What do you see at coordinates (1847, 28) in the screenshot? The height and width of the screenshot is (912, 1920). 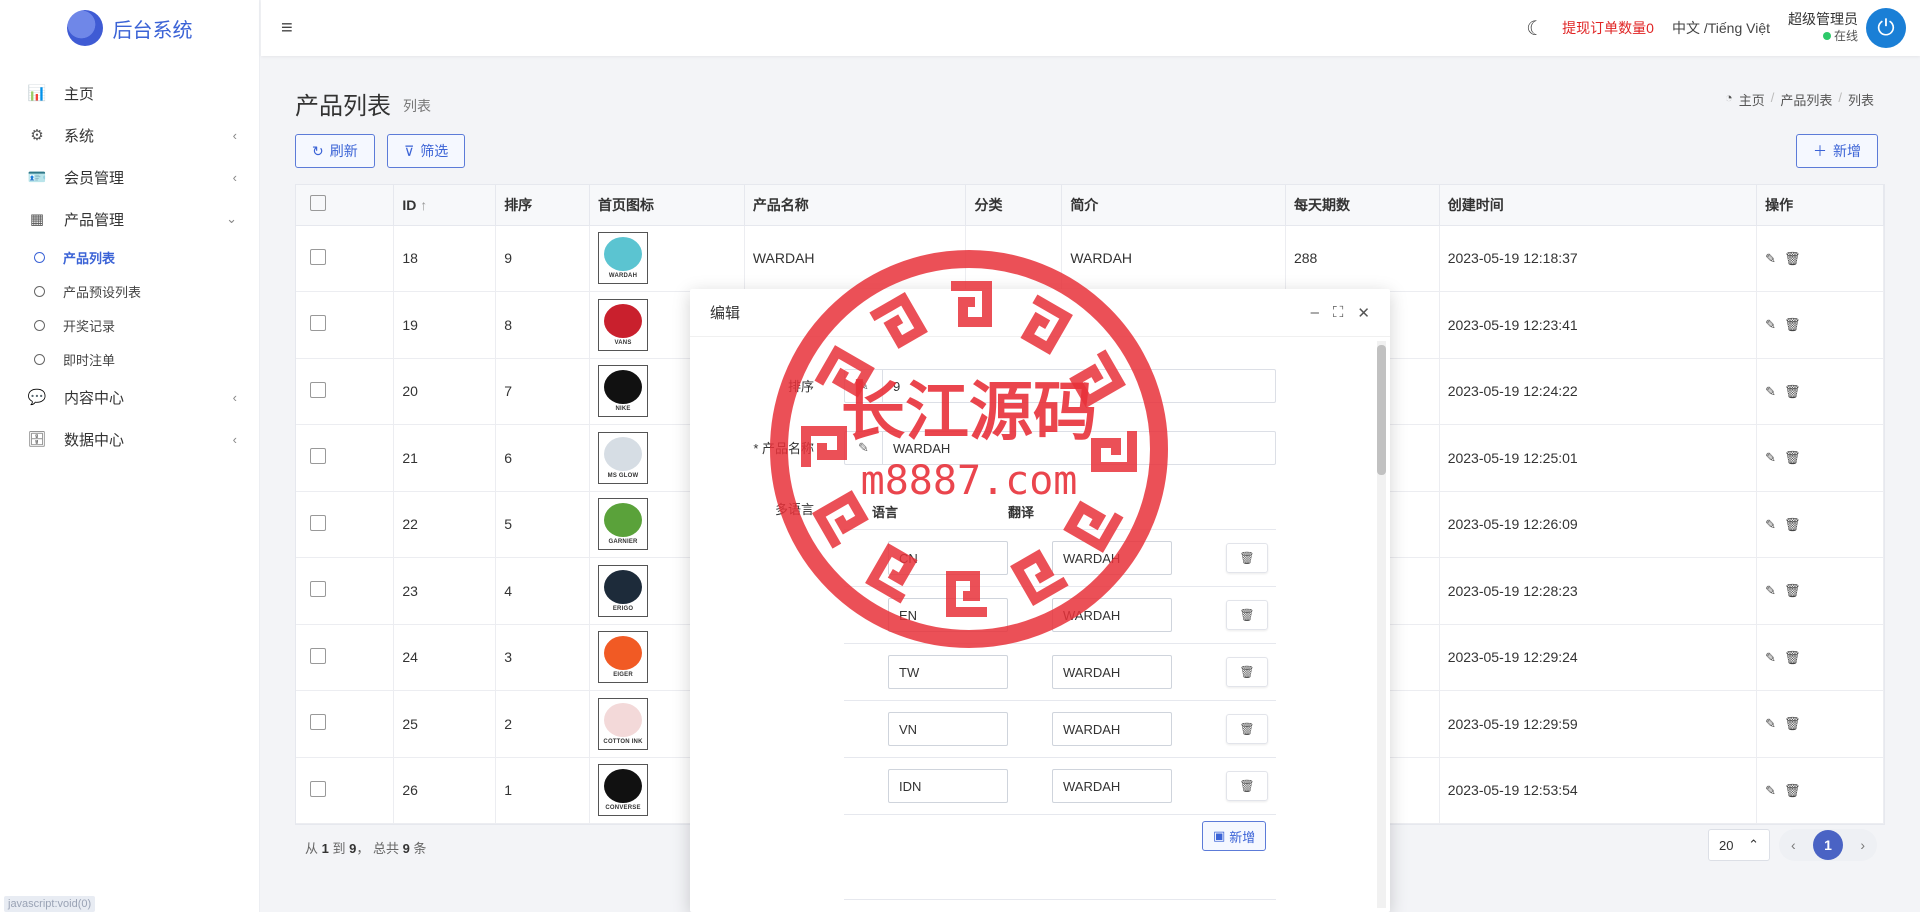 I see `user-menu: 超级管理员 在线 ⏻` at bounding box center [1847, 28].